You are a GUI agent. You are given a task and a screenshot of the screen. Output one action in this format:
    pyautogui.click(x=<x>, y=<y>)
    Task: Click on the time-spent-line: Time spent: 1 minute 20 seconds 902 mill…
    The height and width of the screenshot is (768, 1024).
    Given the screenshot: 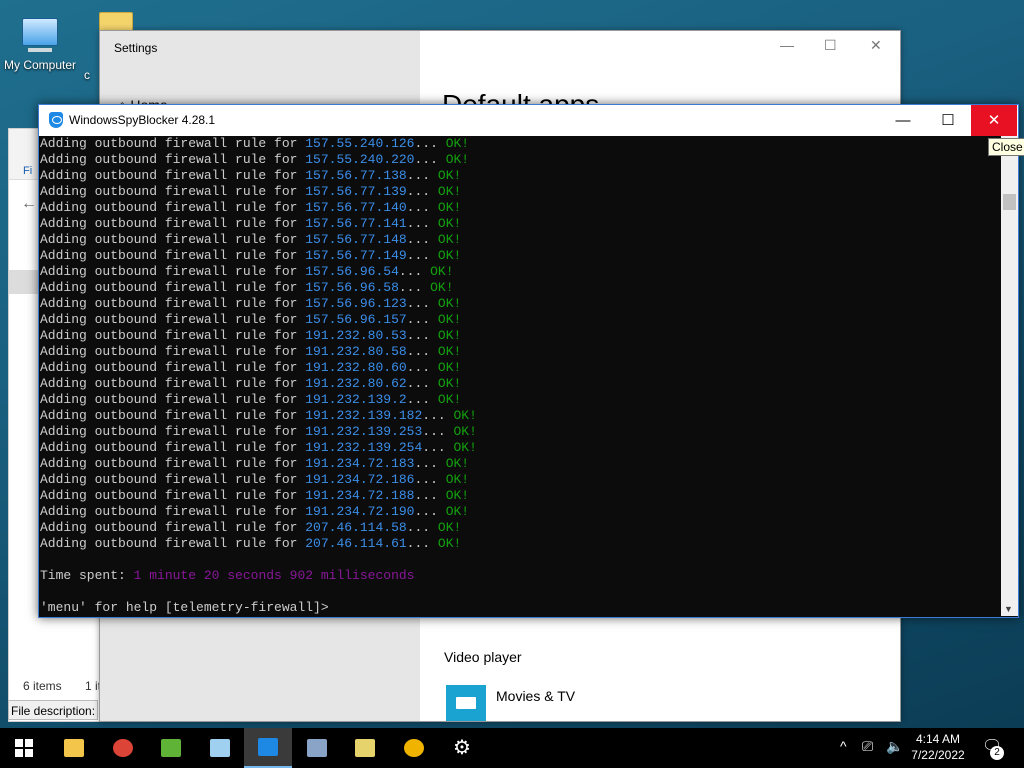 What is the action you would take?
    pyautogui.click(x=227, y=575)
    